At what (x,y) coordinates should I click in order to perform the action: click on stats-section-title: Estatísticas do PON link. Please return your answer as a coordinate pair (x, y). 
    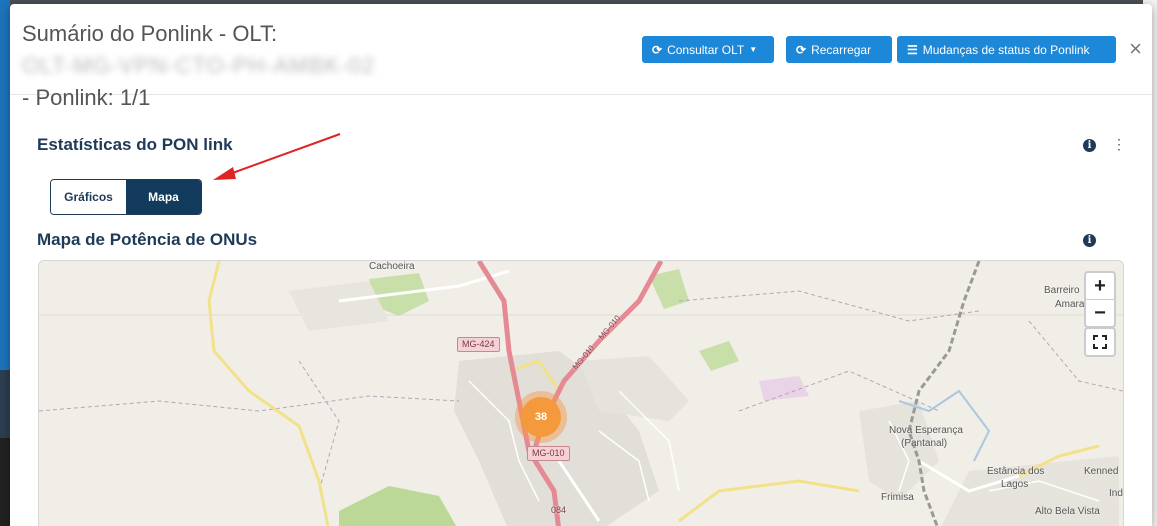
    Looking at the image, I should click on (135, 144).